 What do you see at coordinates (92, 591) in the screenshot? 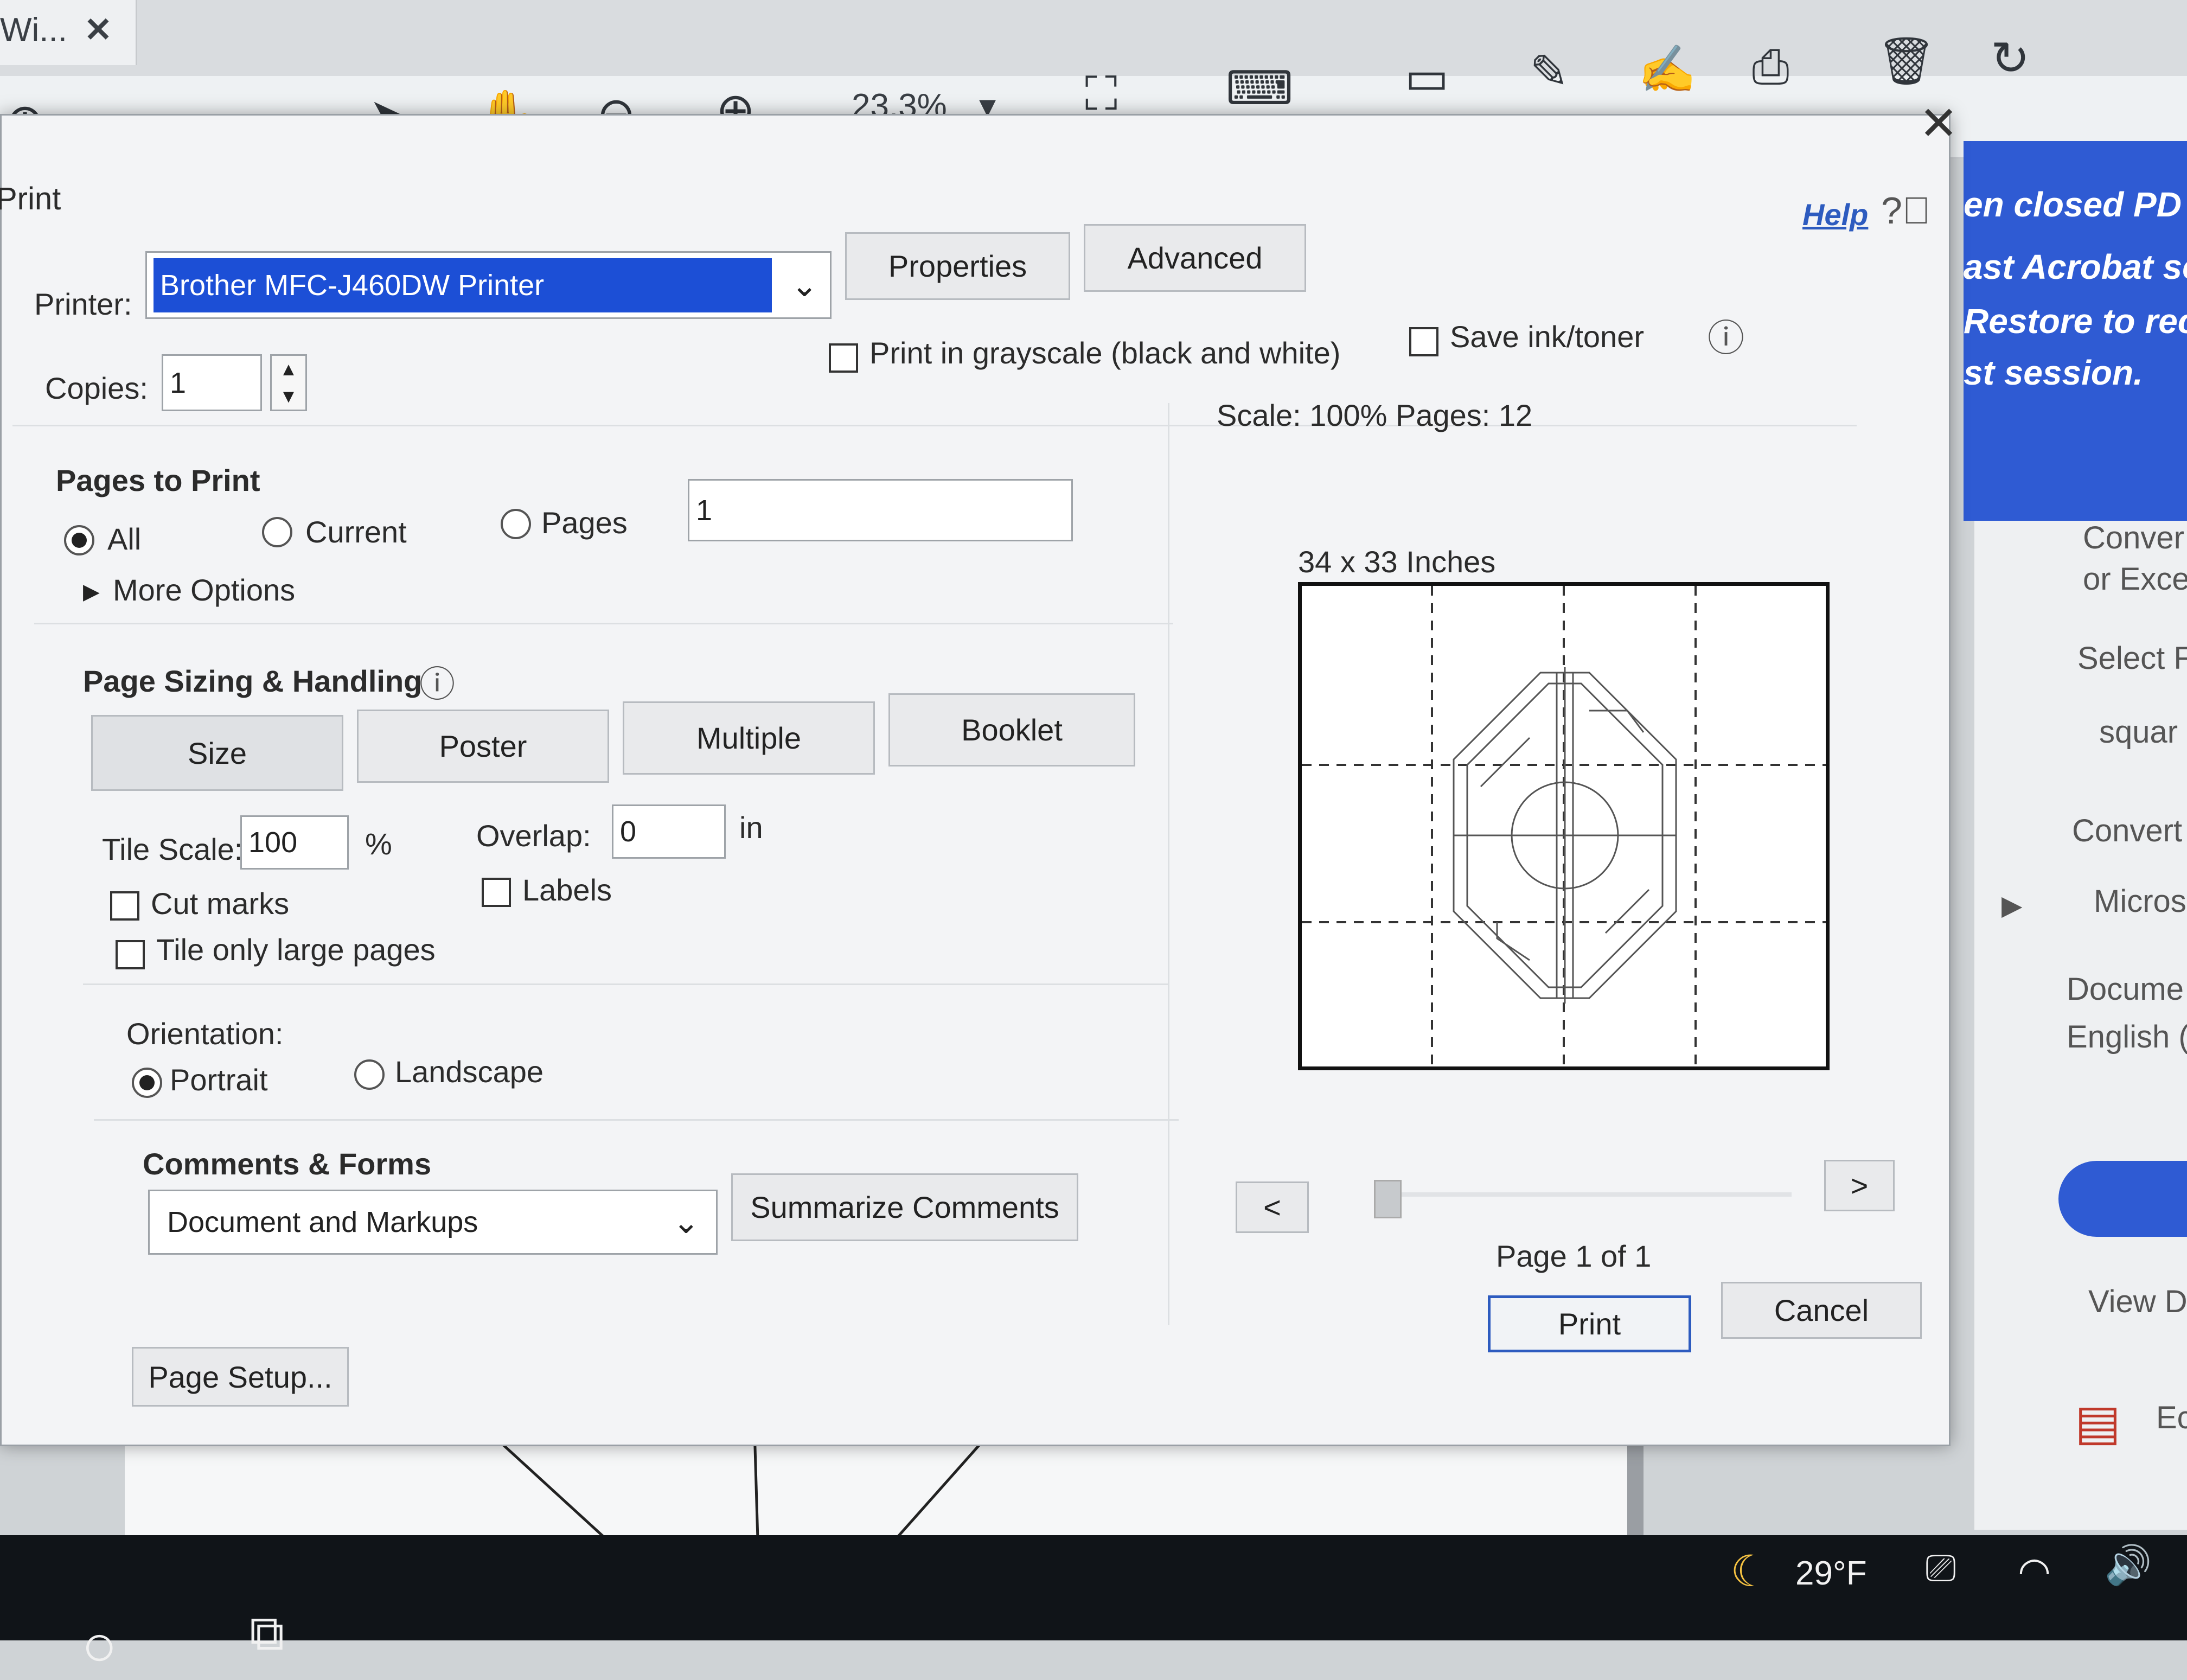
I see `expand-triangle-icon: ▶` at bounding box center [92, 591].